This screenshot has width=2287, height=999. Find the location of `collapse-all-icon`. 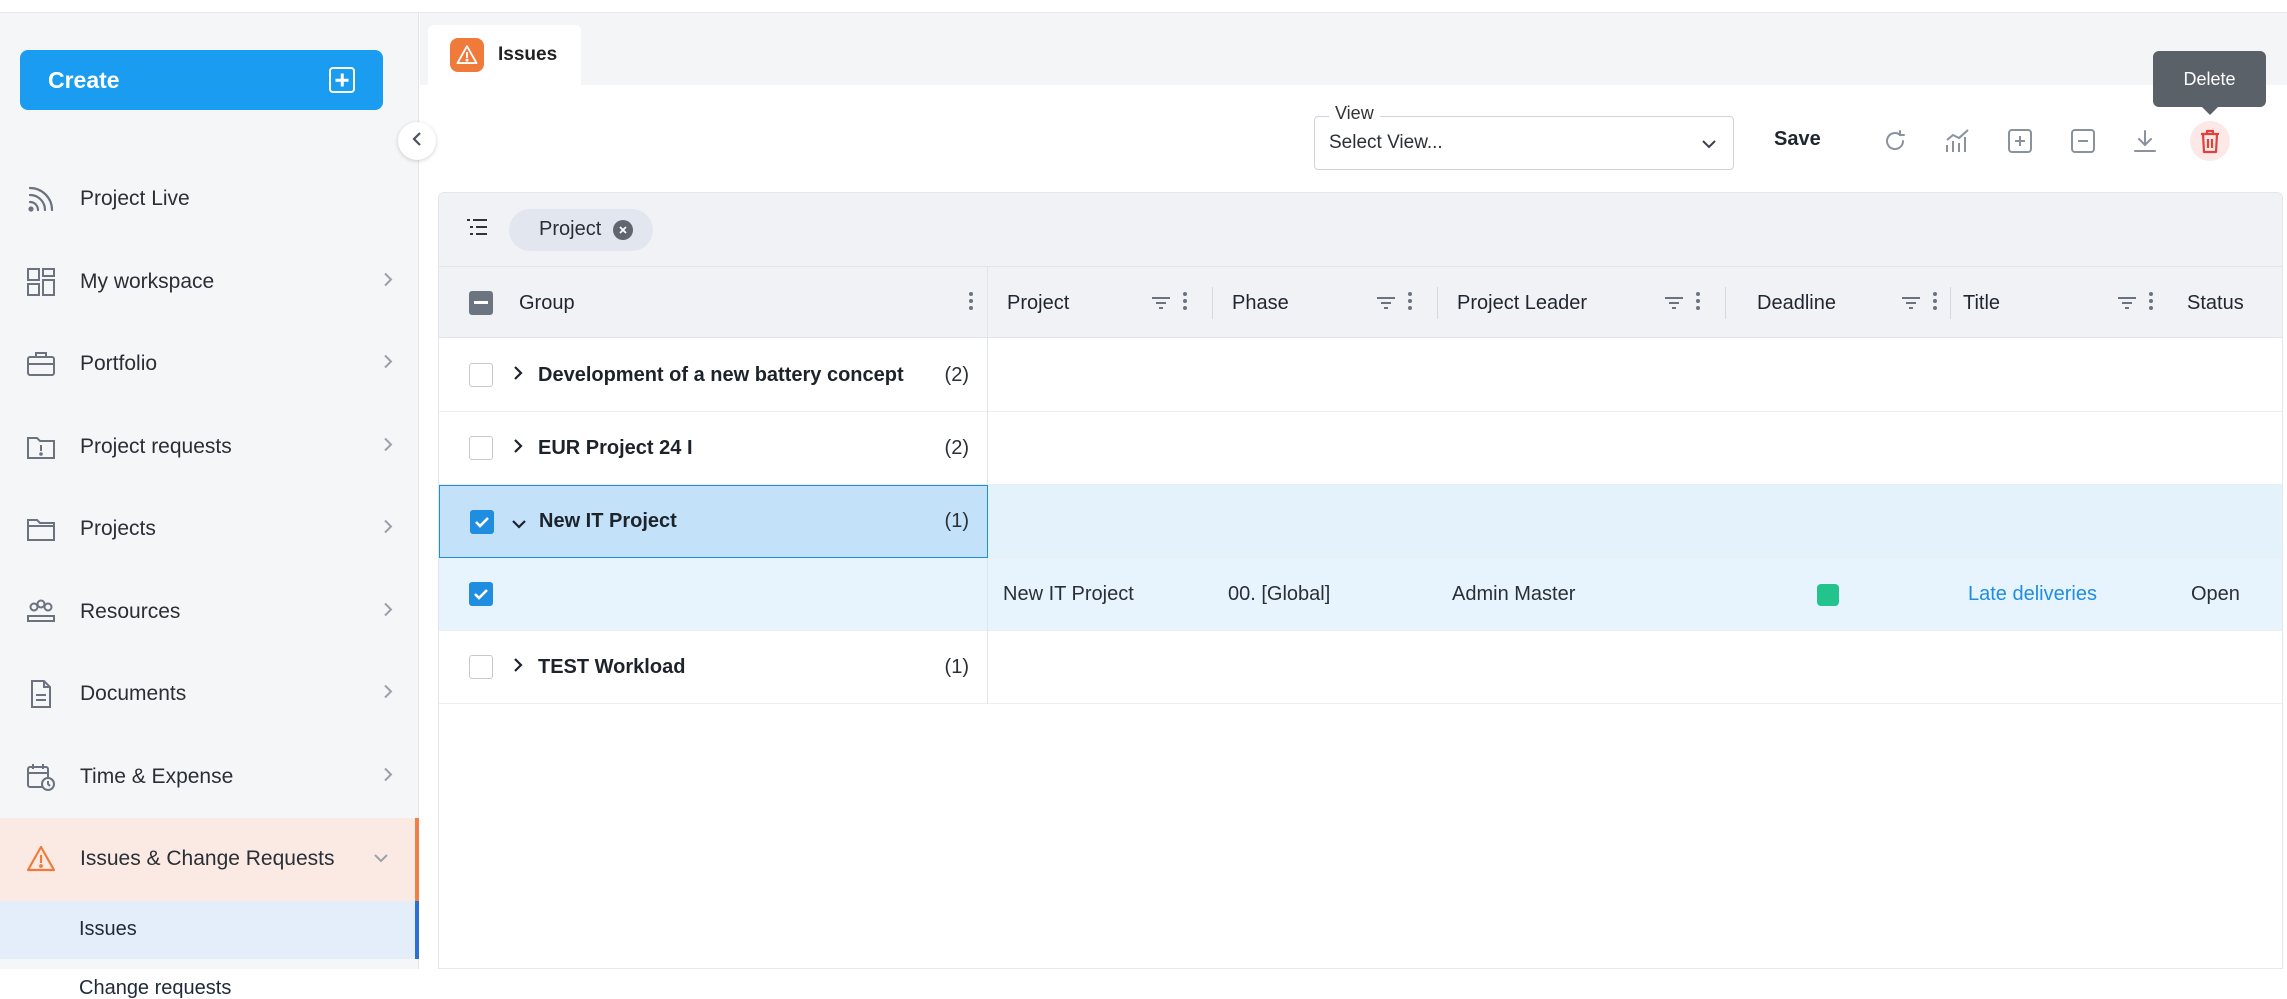

collapse-all-icon is located at coordinates (2083, 141).